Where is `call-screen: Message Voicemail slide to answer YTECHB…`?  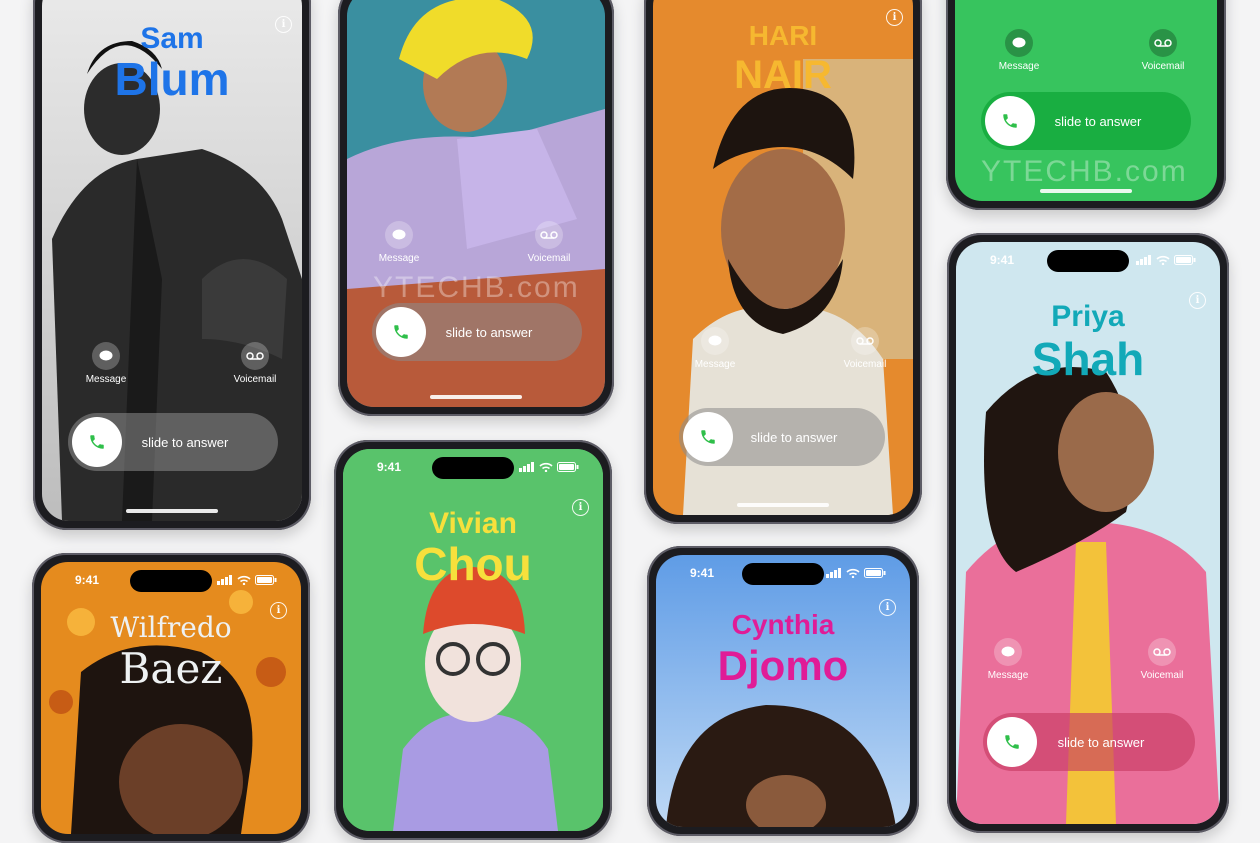
call-screen: Message Voicemail slide to answer YTECHB… is located at coordinates (1086, 100).